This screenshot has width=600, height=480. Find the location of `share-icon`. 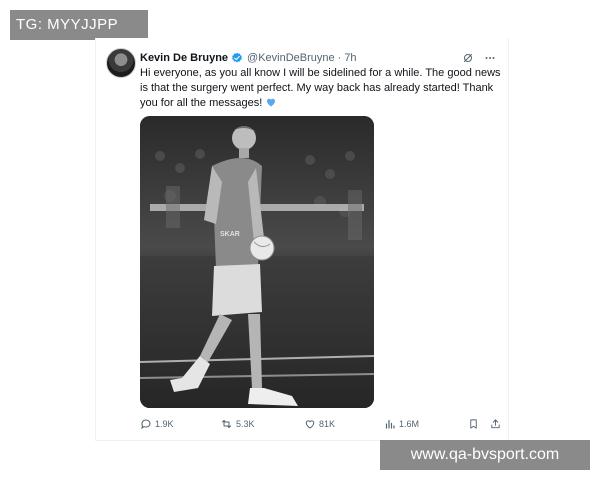

share-icon is located at coordinates (495, 424).